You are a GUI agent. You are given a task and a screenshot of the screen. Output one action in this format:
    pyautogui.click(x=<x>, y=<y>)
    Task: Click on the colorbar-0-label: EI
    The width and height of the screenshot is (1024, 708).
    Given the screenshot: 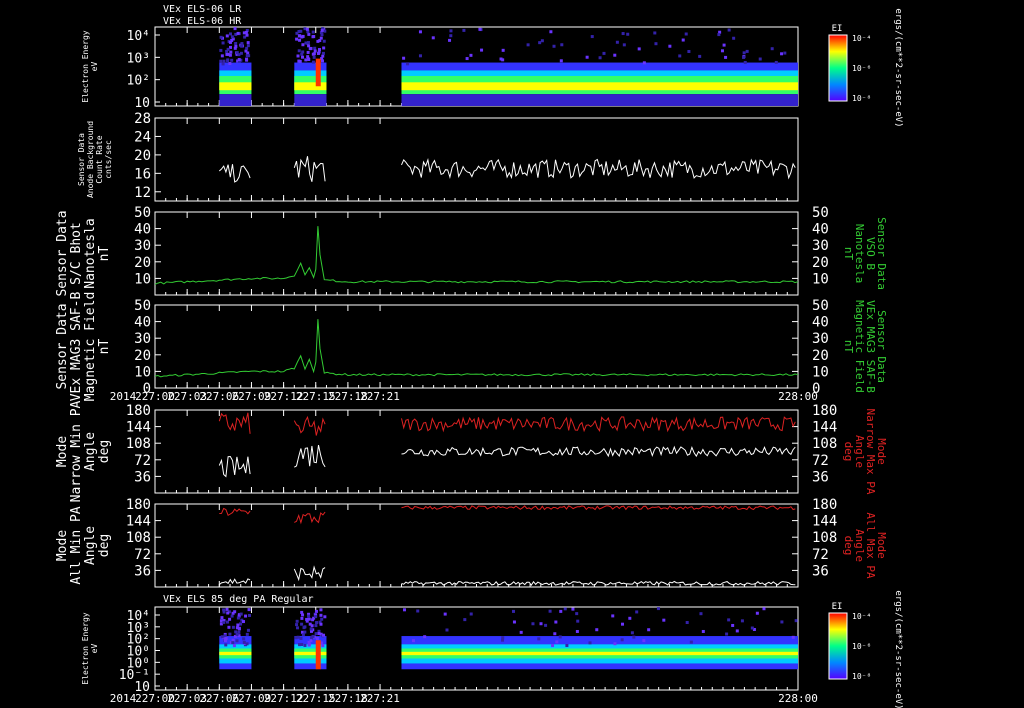 What is the action you would take?
    pyautogui.click(x=837, y=29)
    